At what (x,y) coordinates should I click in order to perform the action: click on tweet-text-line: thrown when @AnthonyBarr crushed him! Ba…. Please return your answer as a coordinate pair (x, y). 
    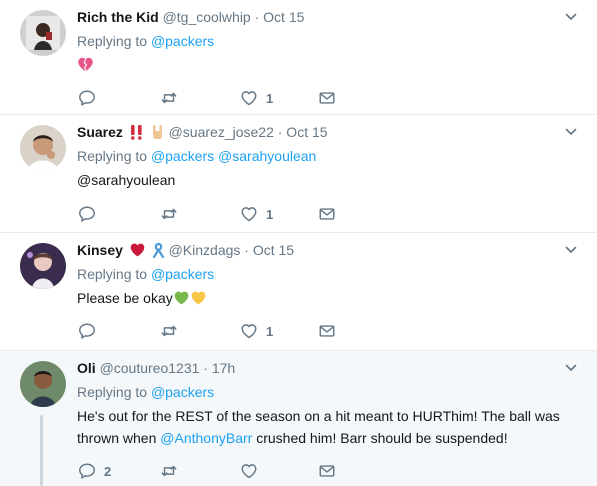
    Looking at the image, I should click on (322, 438).